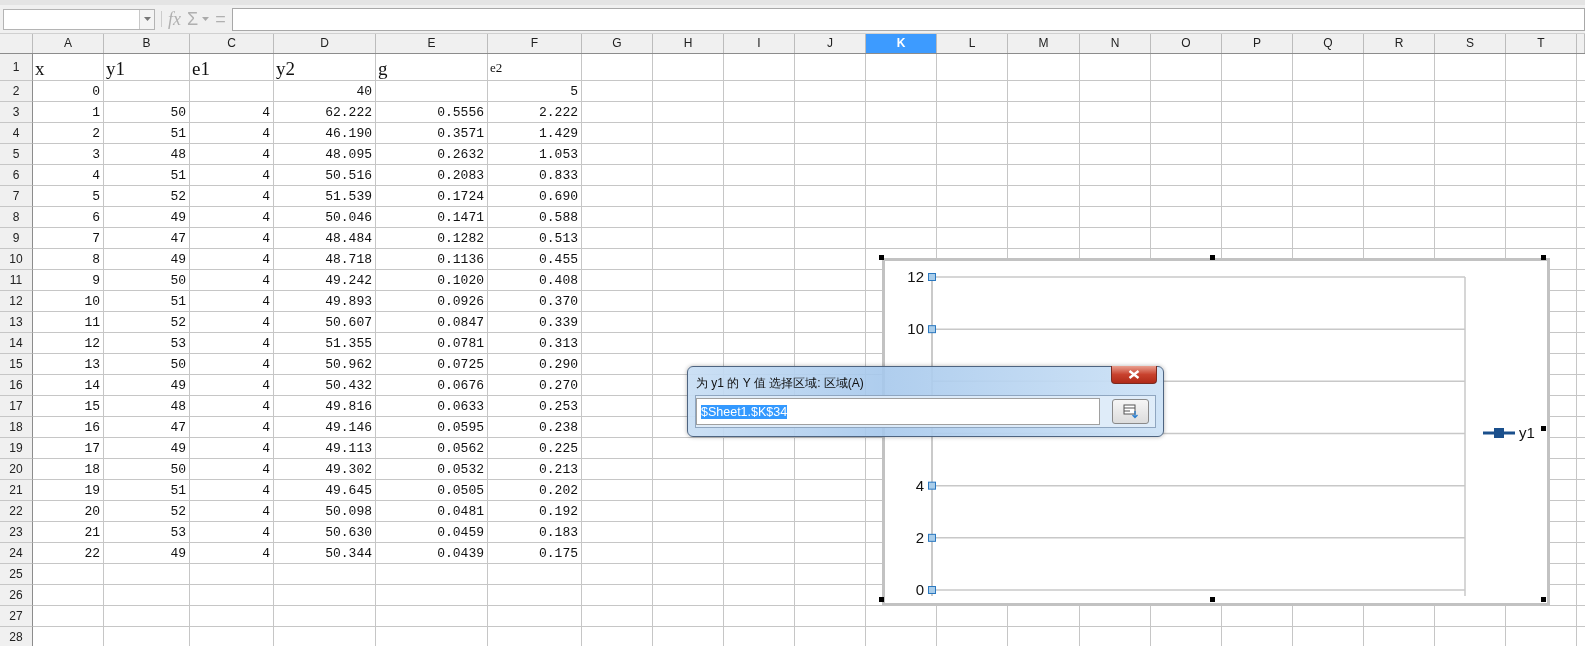 The image size is (1585, 646). Describe the element at coordinates (68, 43) in the screenshot. I see `column-header: A` at that location.